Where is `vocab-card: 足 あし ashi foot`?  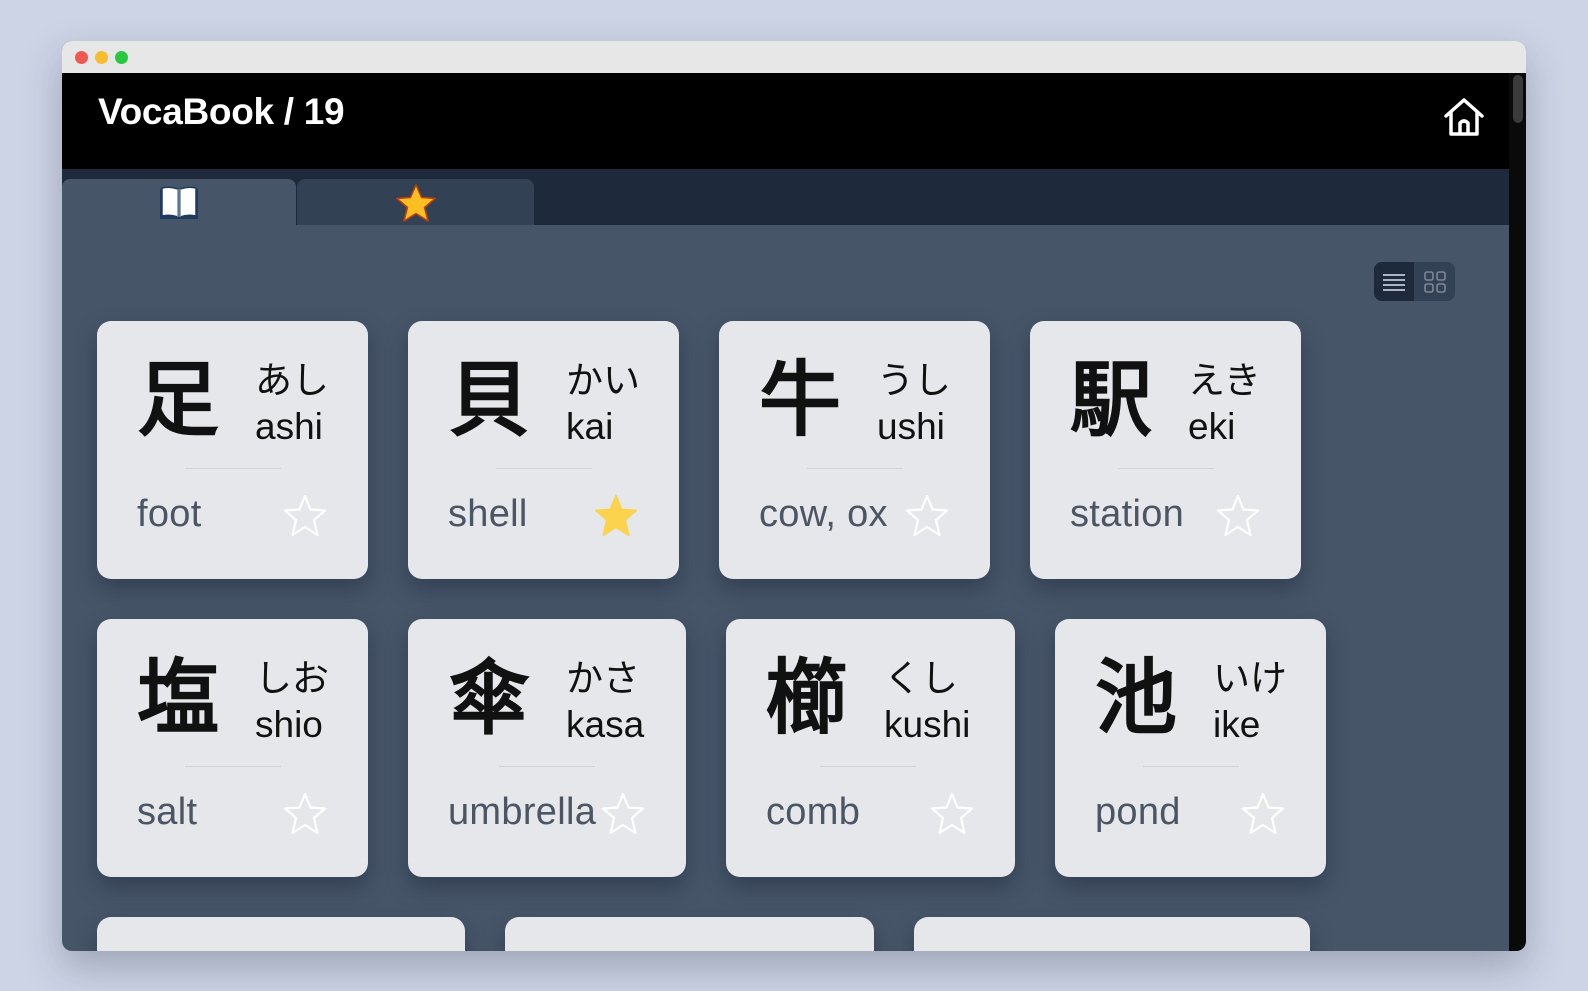
vocab-card: 足 あし ashi foot is located at coordinates (232, 450).